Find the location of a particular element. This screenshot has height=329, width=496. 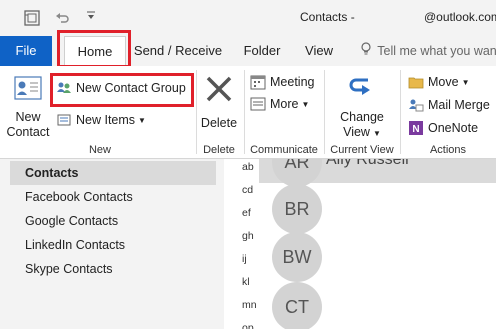

new-contact-group-label: New Contact Group is located at coordinates (131, 88).